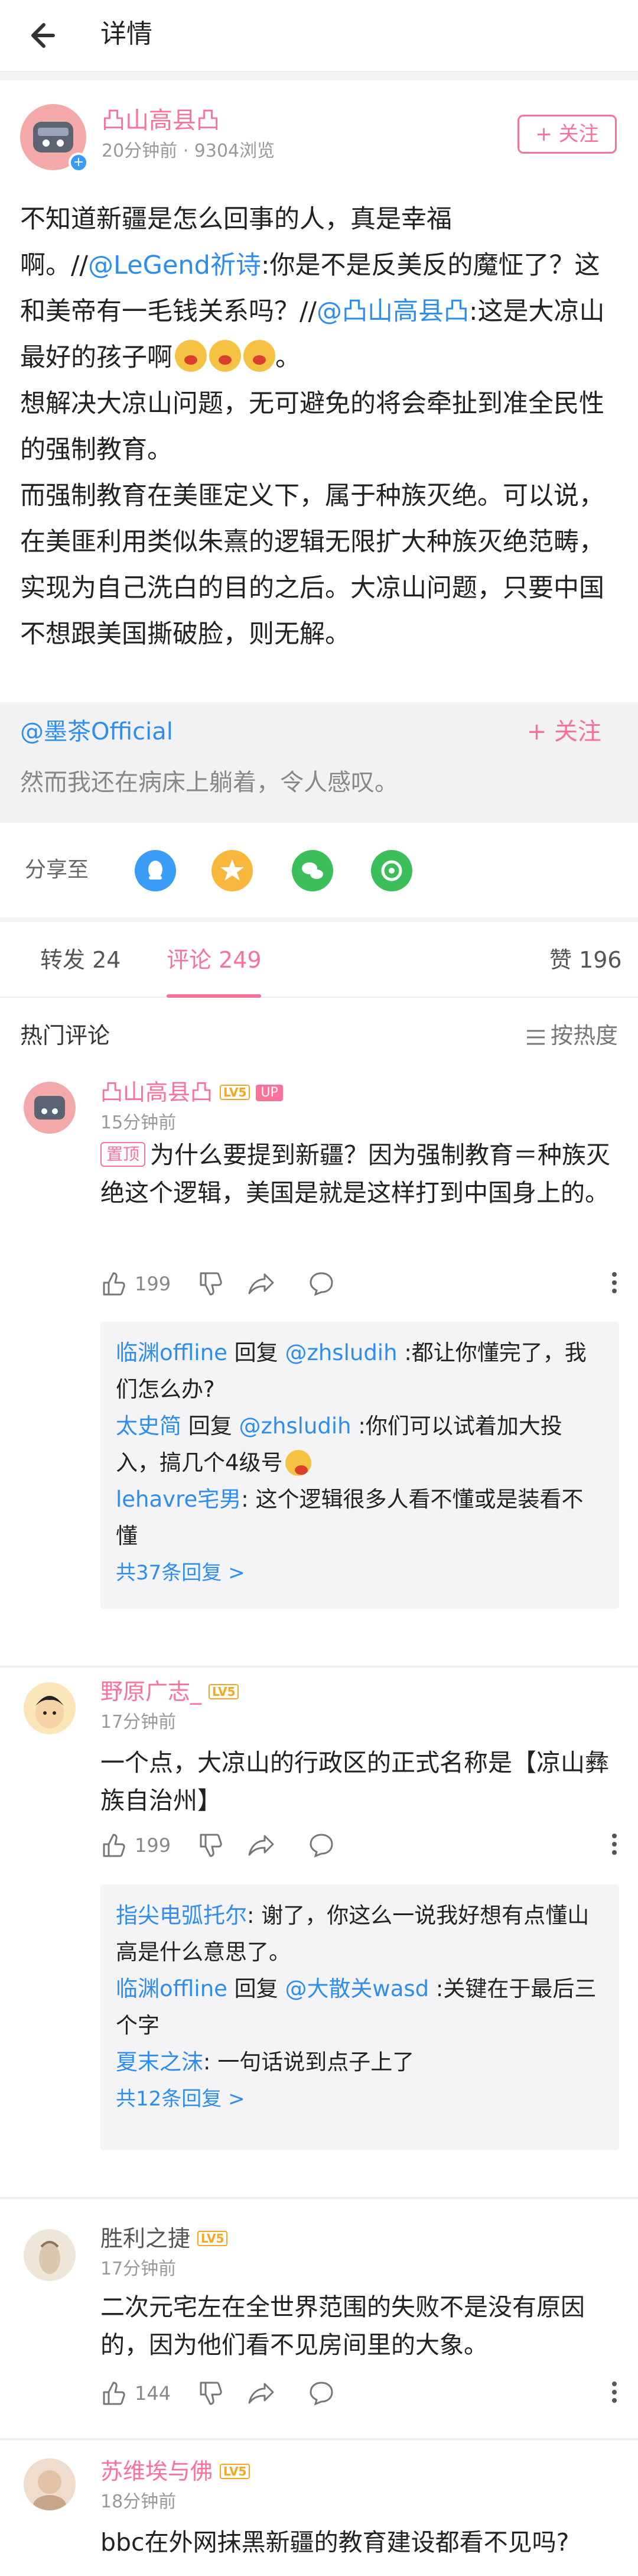  Describe the element at coordinates (179, 1499) in the screenshot. I see `reply-user: lehavre宅男` at that location.